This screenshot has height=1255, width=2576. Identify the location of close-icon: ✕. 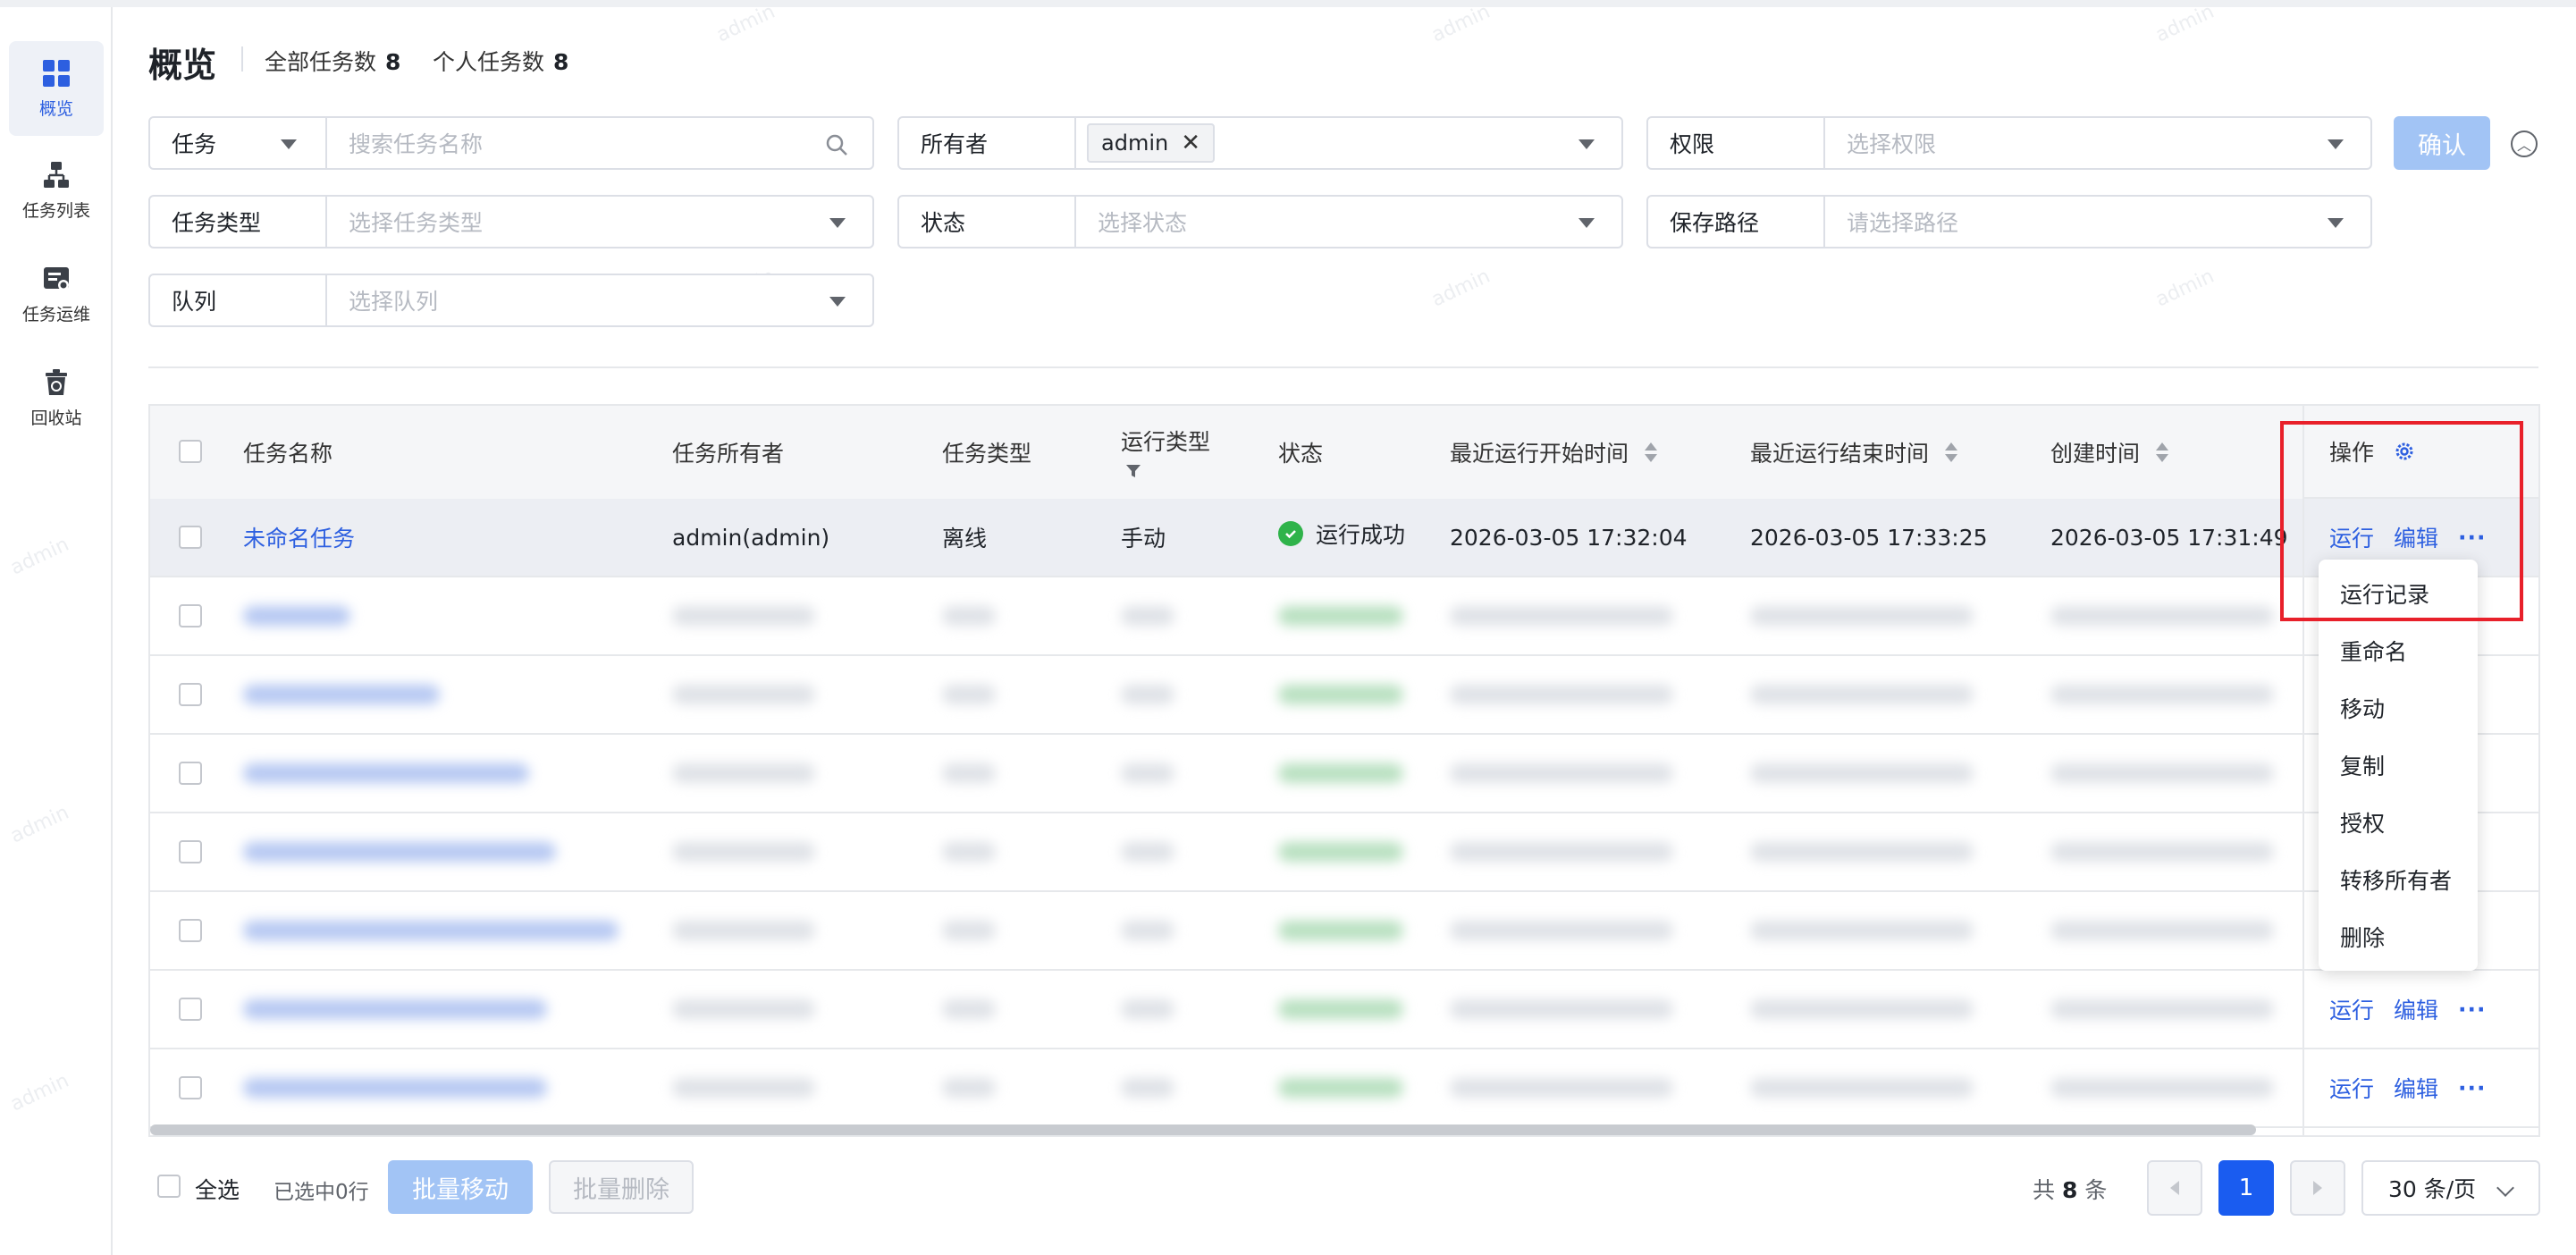
(1191, 143).